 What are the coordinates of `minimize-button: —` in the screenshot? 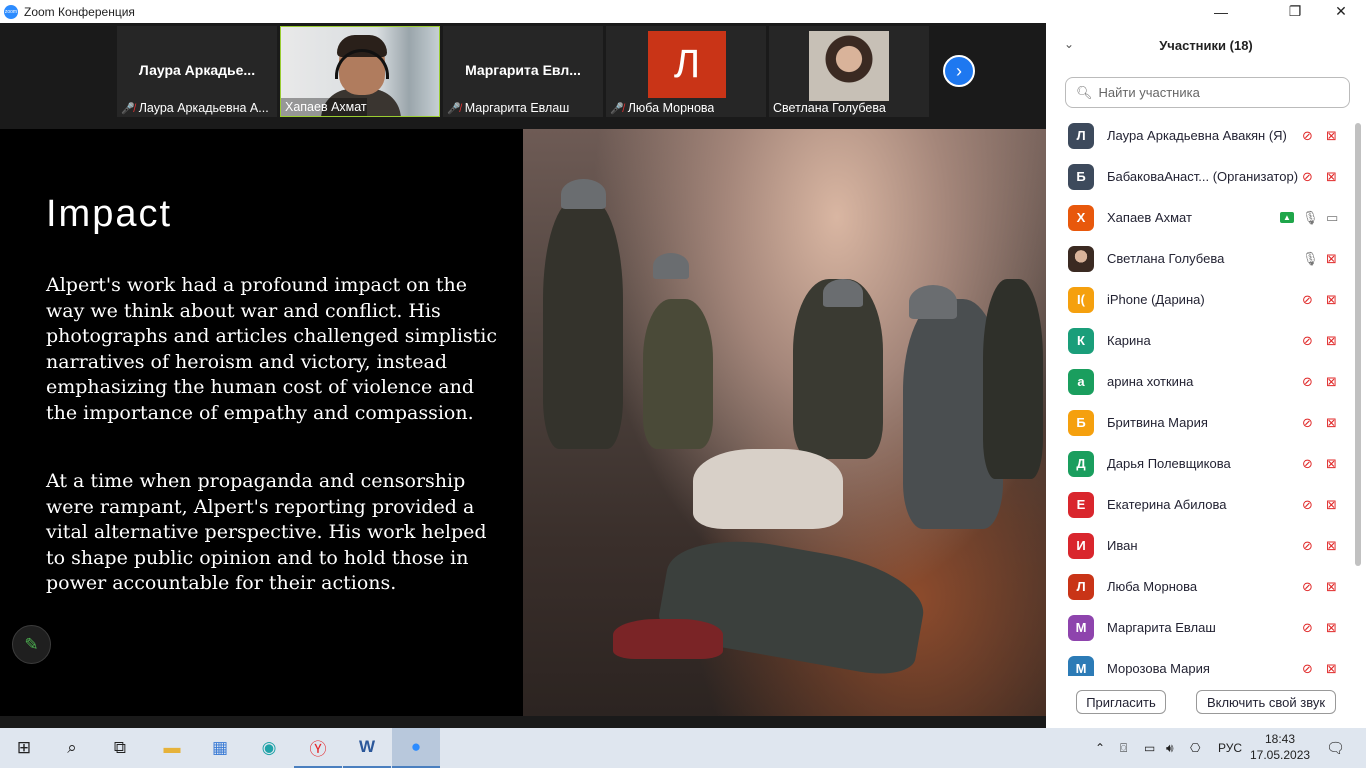 It's located at (1221, 11).